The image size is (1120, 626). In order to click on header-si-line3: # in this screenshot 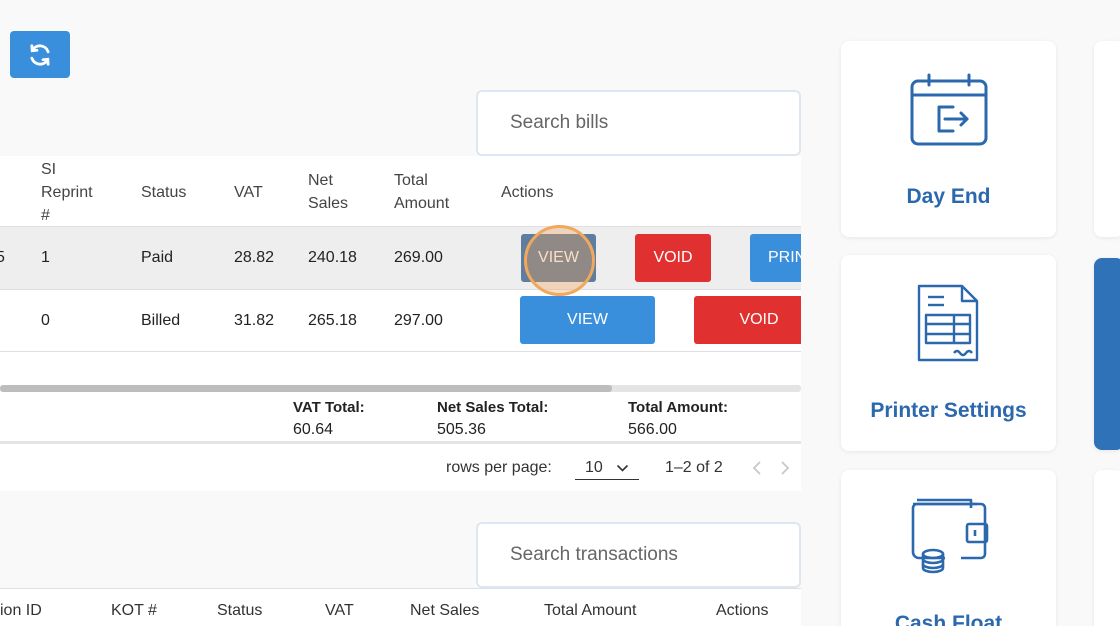, I will do `click(45, 215)`.